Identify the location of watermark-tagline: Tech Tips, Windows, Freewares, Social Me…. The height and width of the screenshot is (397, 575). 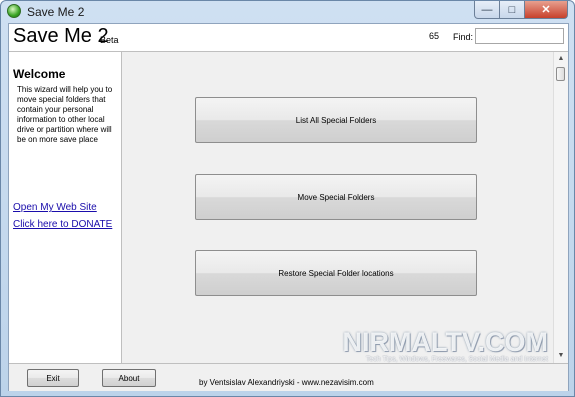
(456, 359).